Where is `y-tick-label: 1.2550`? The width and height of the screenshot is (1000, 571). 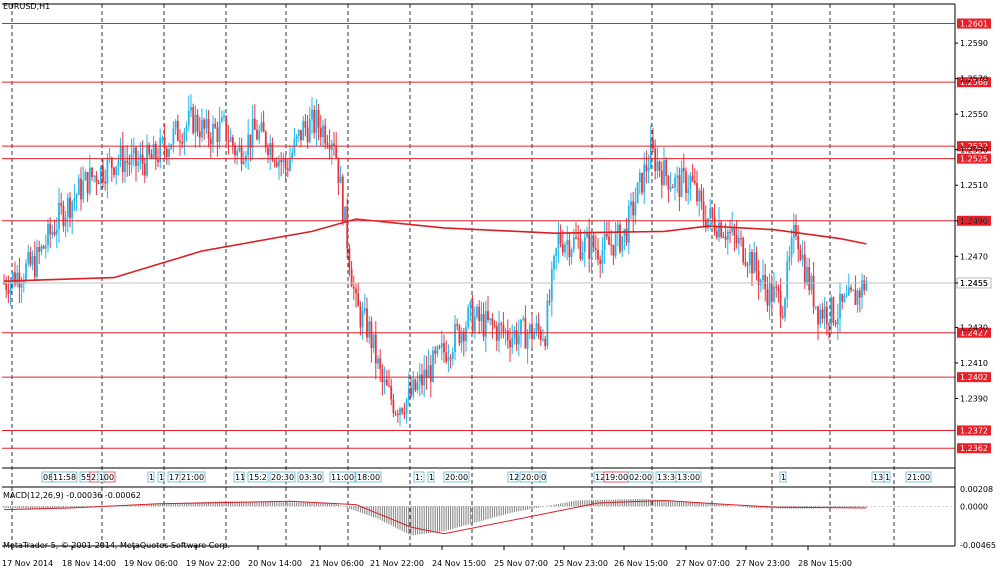 y-tick-label: 1.2550 is located at coordinates (974, 114).